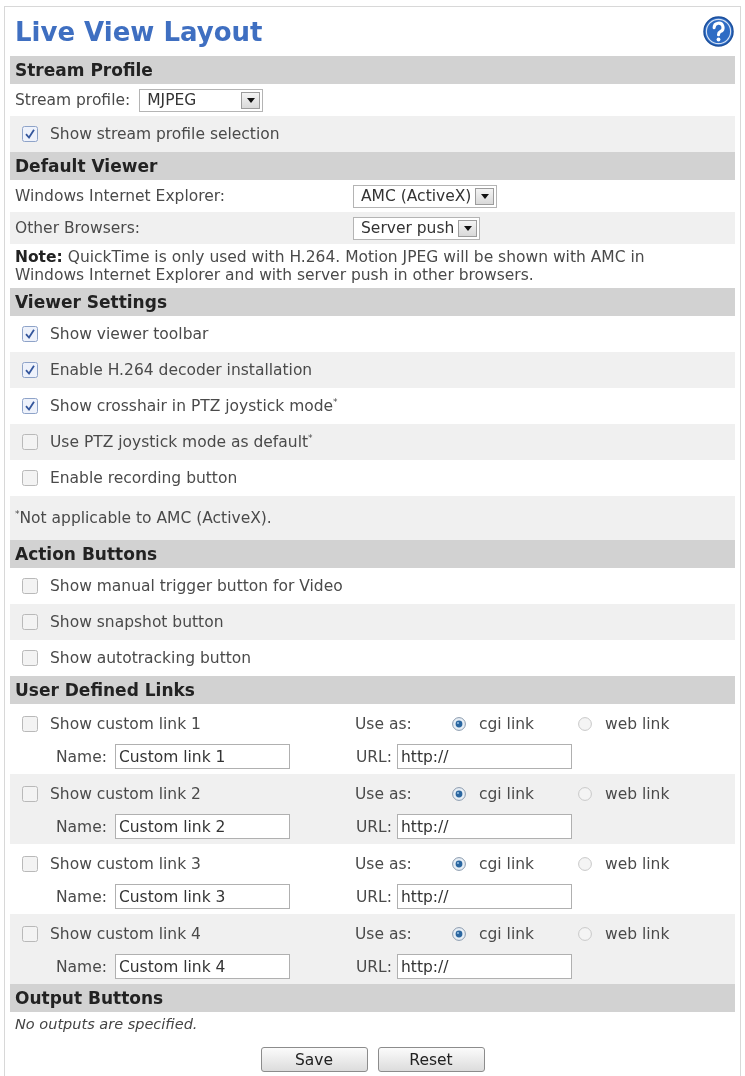 The image size is (745, 1076). Describe the element at coordinates (194, 406) in the screenshot. I see `checkbox-label: Show crosshair in PTZ joystick mode$^{*}$` at that location.